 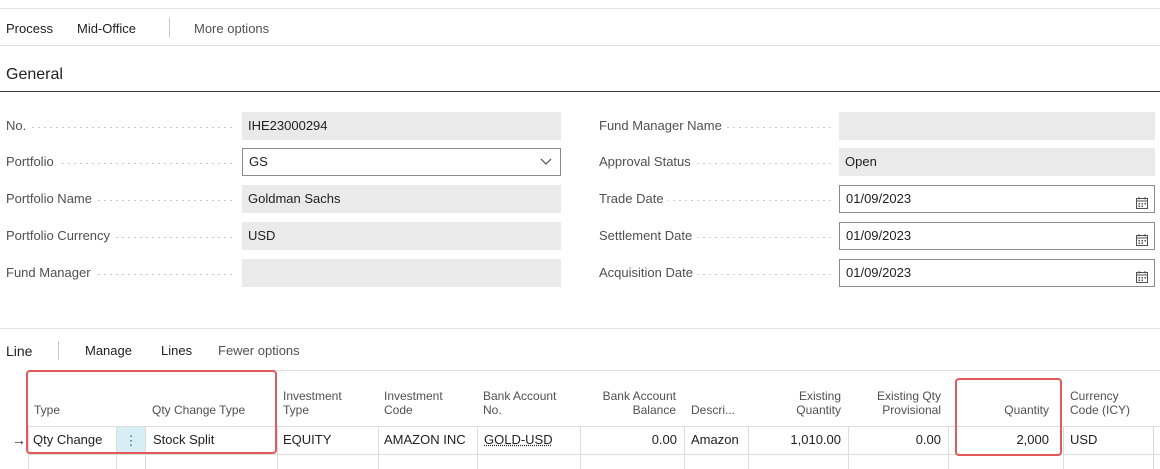 What do you see at coordinates (401, 273) in the screenshot?
I see `fund-manager-field` at bounding box center [401, 273].